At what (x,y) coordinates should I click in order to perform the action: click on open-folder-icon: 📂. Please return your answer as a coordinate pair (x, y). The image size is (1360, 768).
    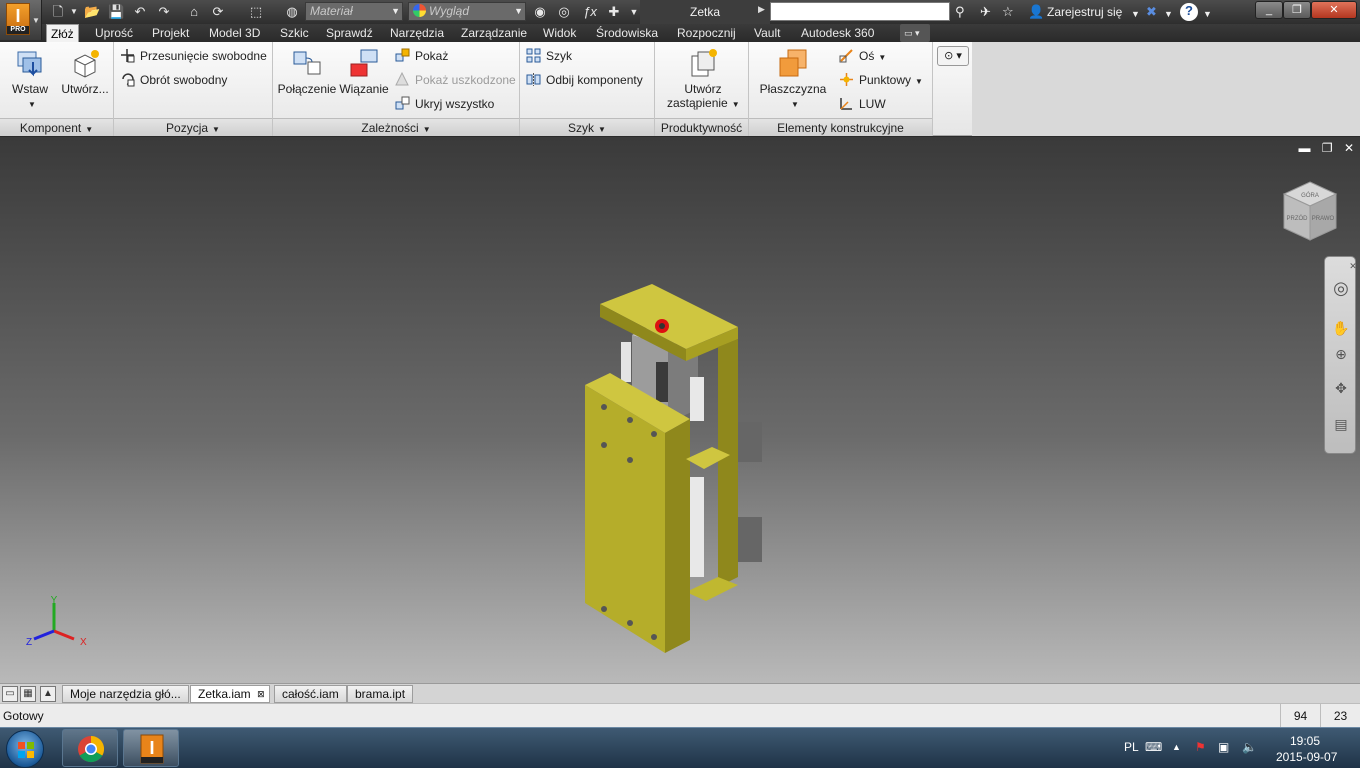
    Looking at the image, I should click on (92, 12).